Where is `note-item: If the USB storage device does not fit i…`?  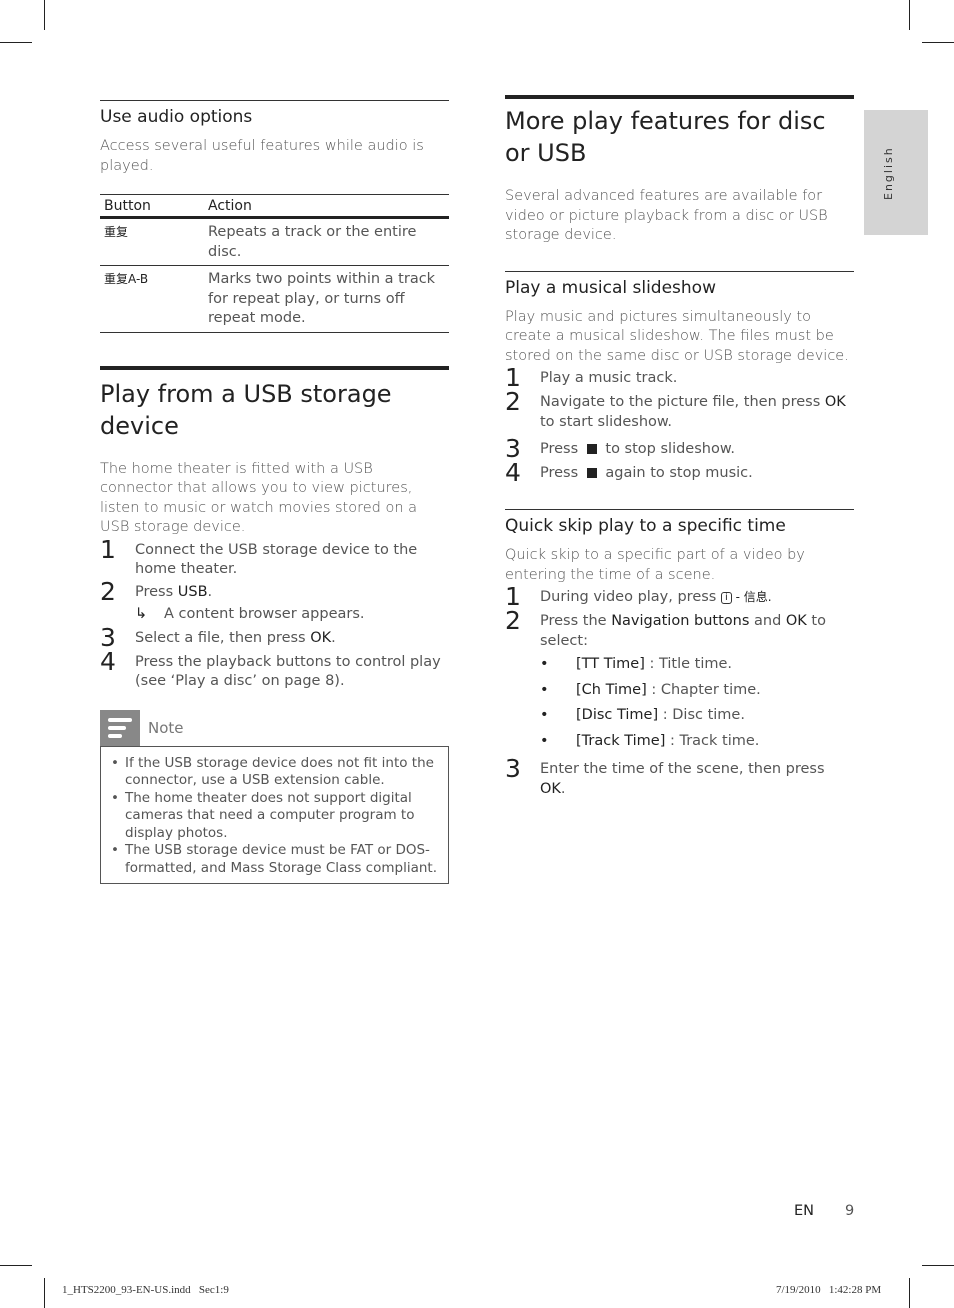 note-item: If the USB storage device does not fit i… is located at coordinates (275, 772).